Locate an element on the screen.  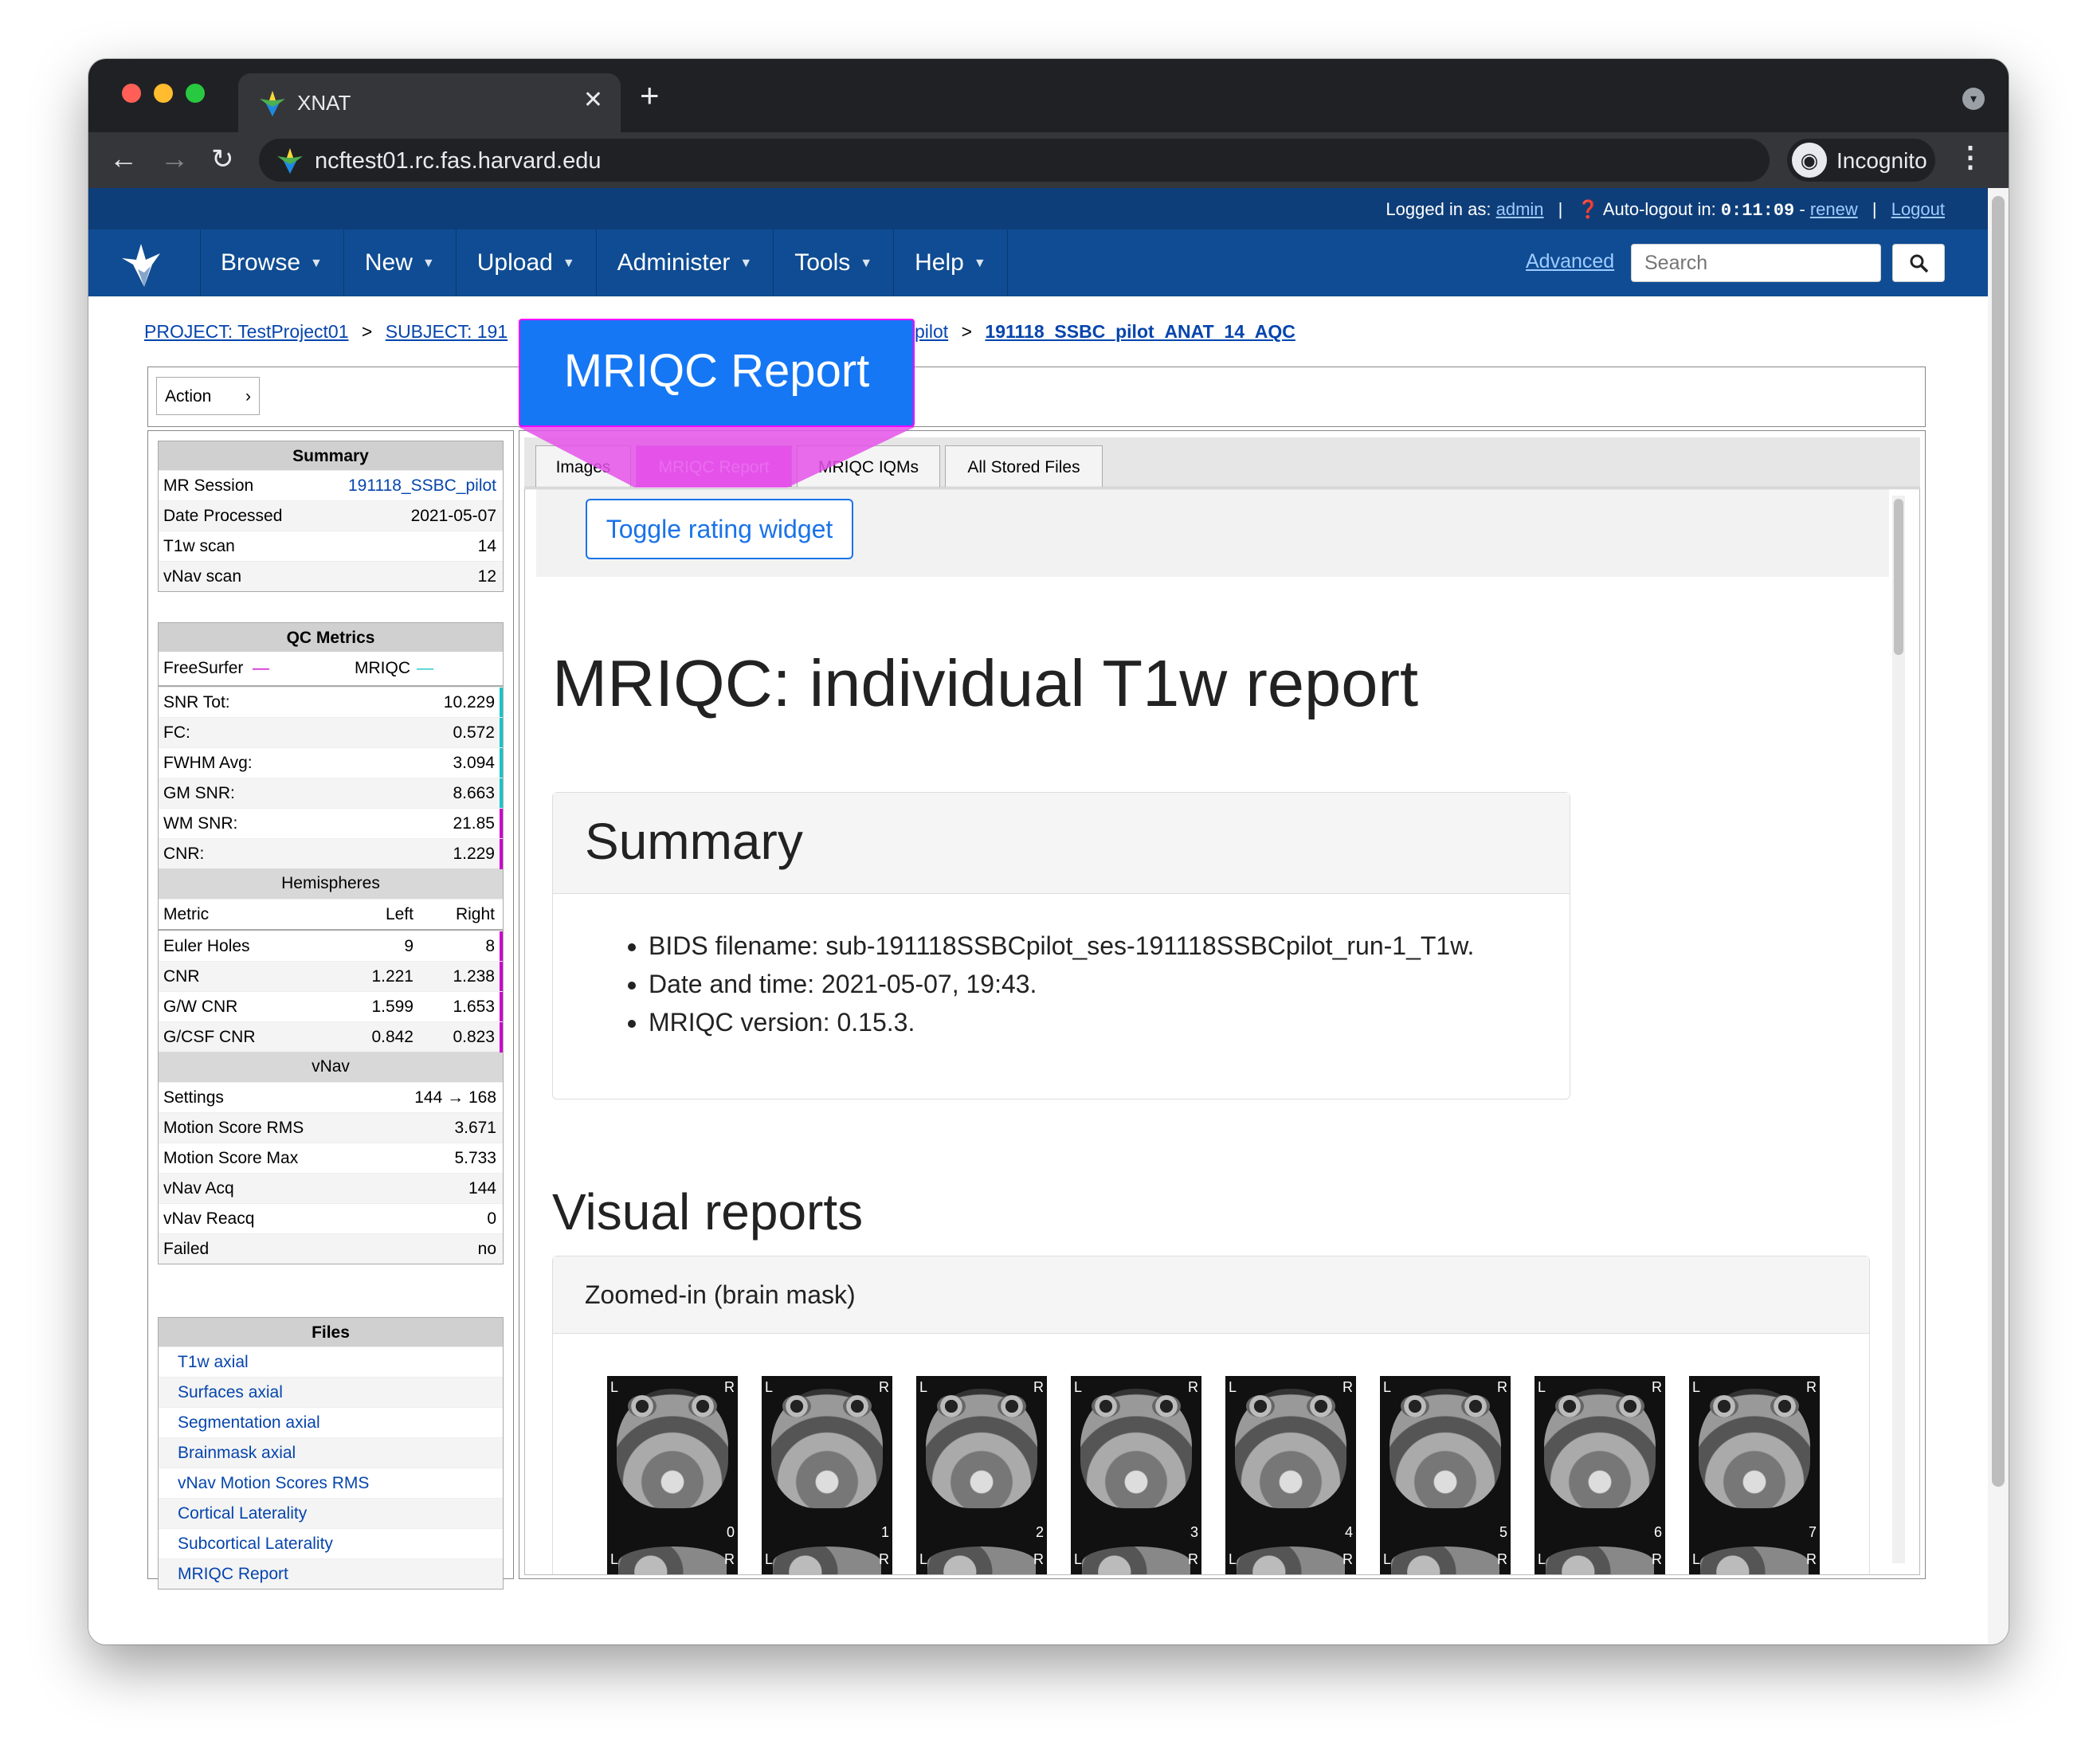
autologout-label: Auto-logout in: is located at coordinates (1659, 209).